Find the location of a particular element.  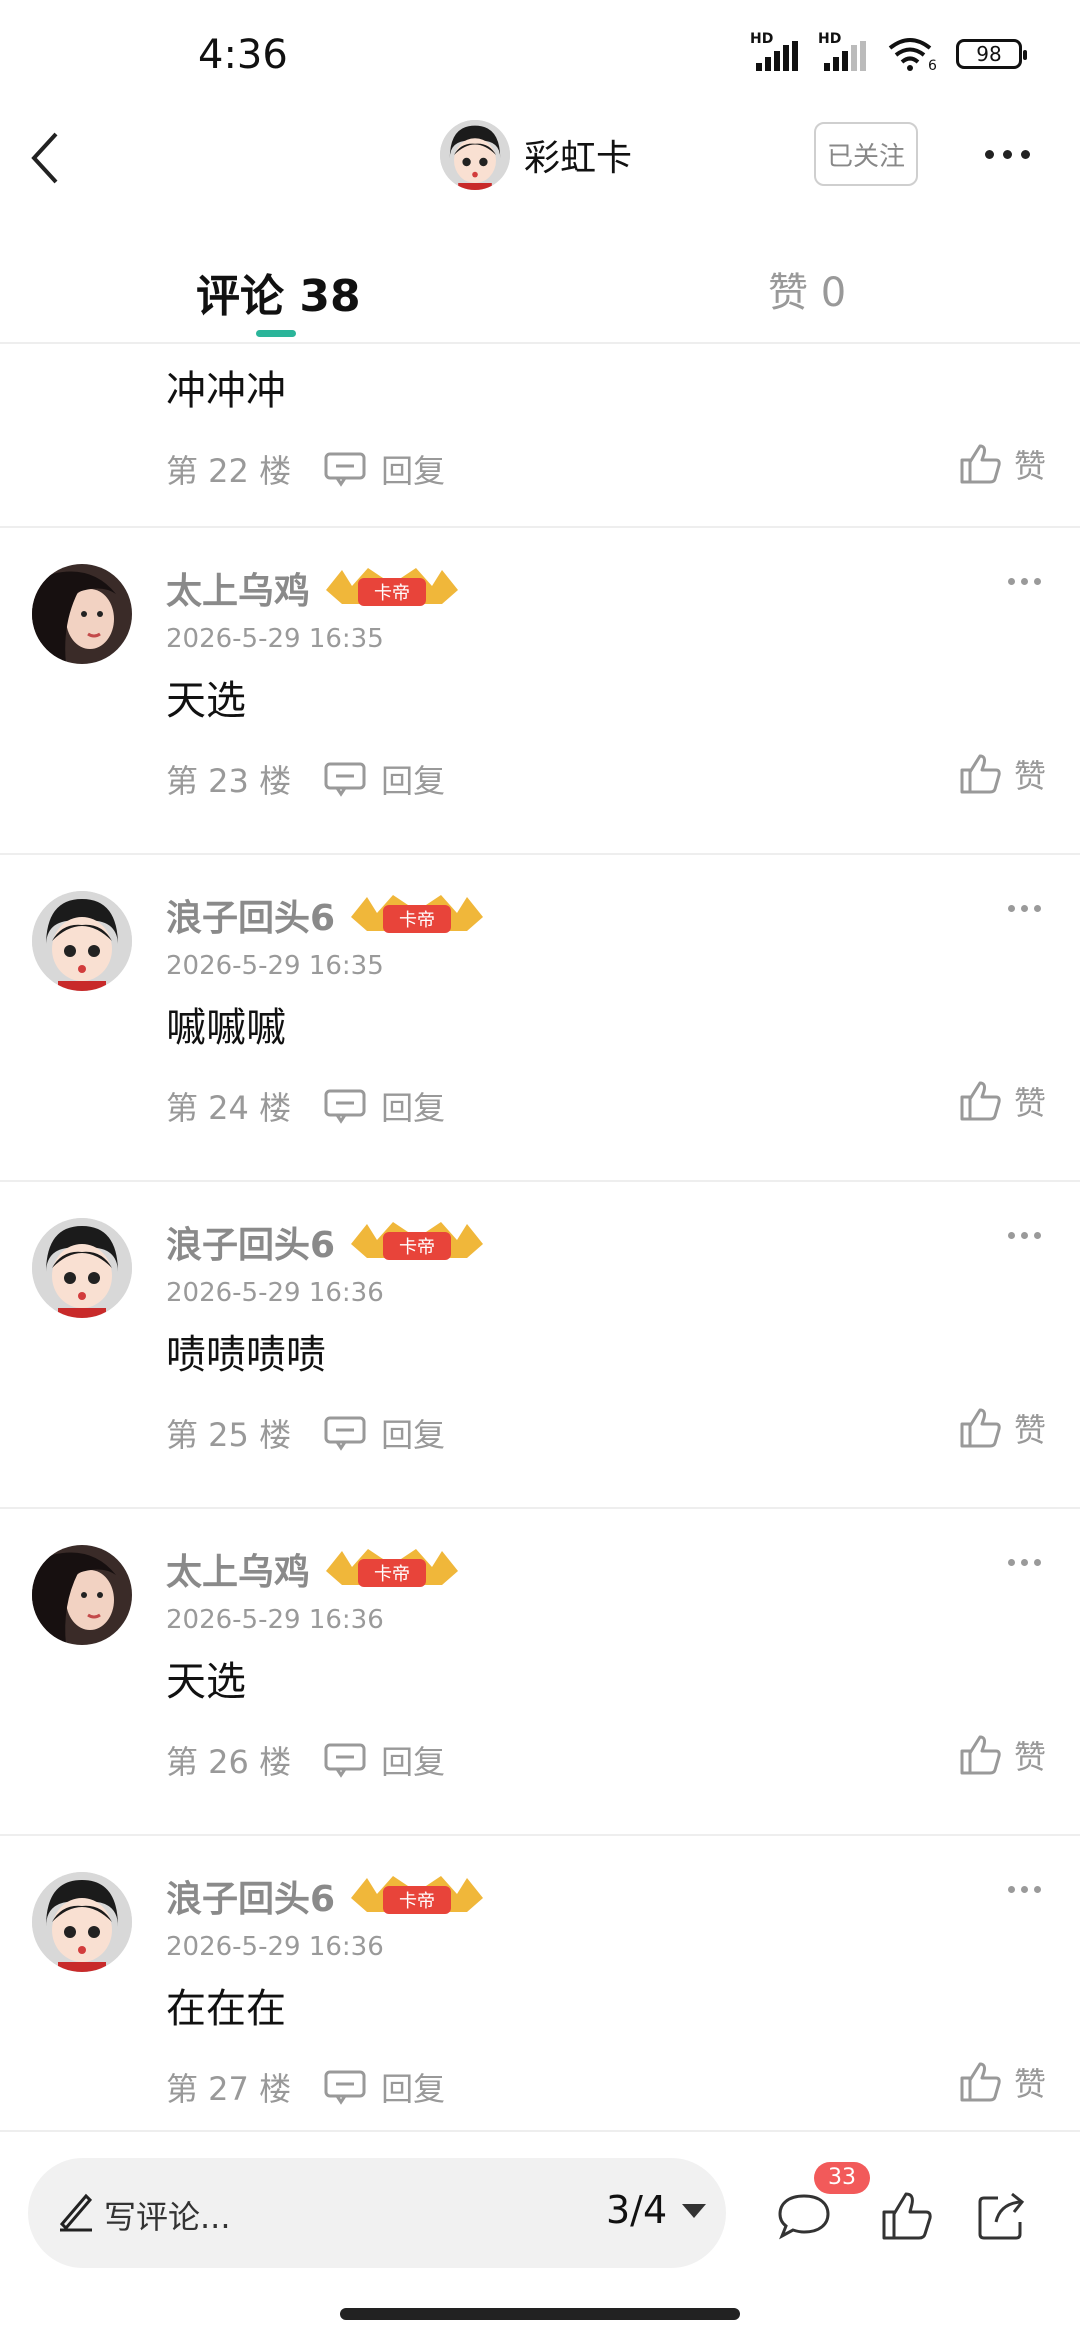

wifi-6-label: 6 is located at coordinates (932, 65).